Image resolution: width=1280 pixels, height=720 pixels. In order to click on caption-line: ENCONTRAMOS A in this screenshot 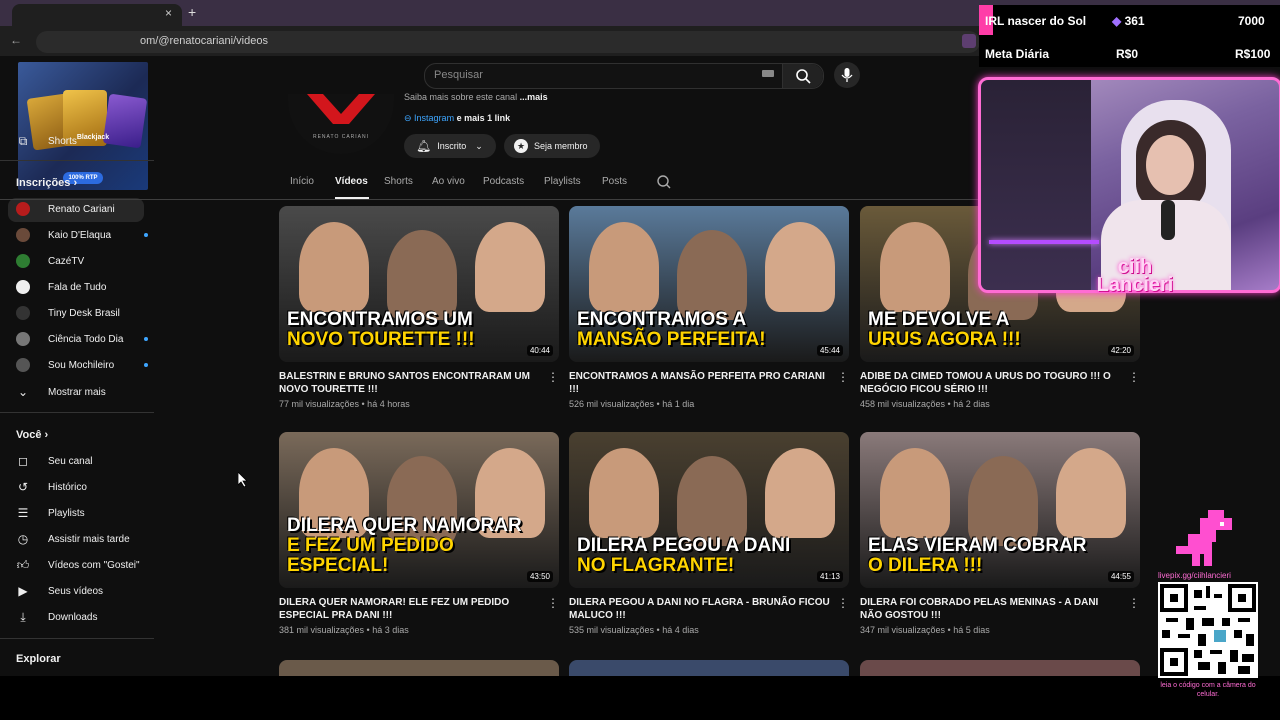, I will do `click(662, 320)`.